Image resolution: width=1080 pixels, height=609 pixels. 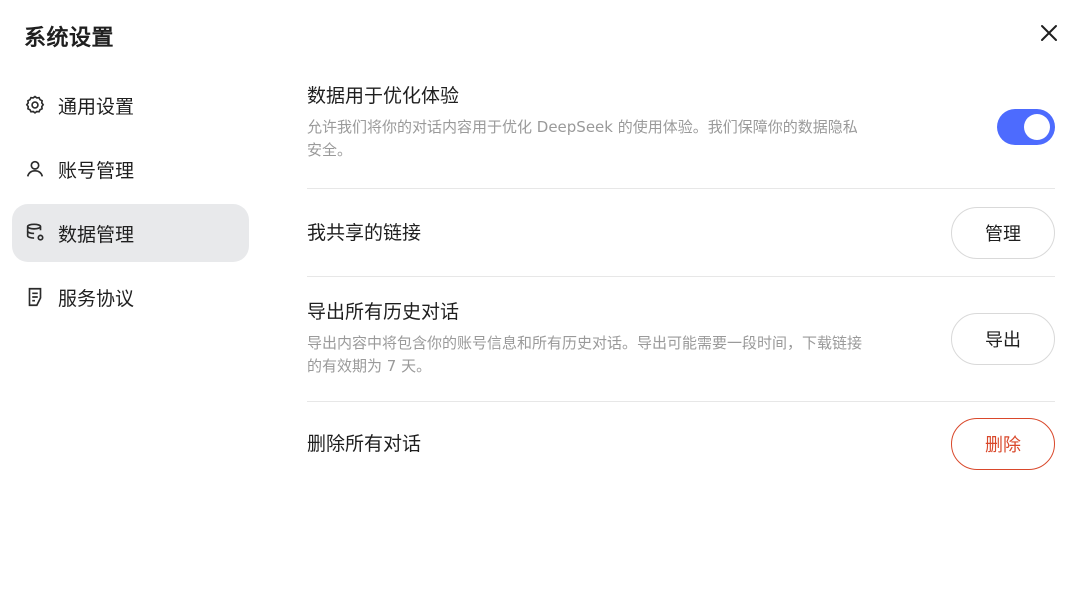 What do you see at coordinates (383, 96) in the screenshot?
I see `optimize-title: 数据用于优化体验` at bounding box center [383, 96].